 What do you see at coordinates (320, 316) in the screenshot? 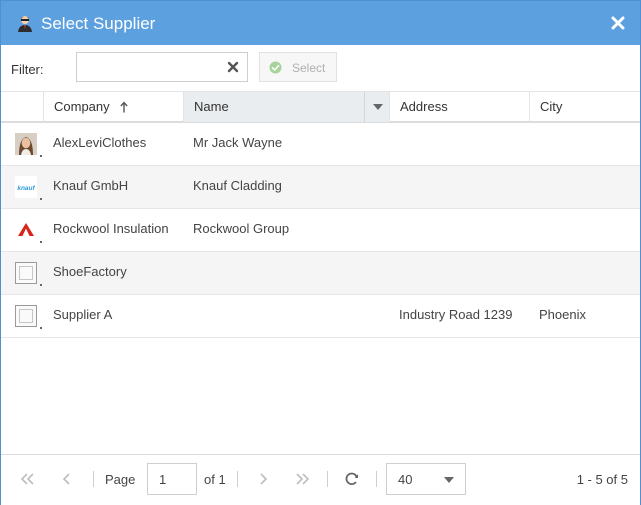
I see `table-row: Supplier A Industry Road 1239 Phoenix` at bounding box center [320, 316].